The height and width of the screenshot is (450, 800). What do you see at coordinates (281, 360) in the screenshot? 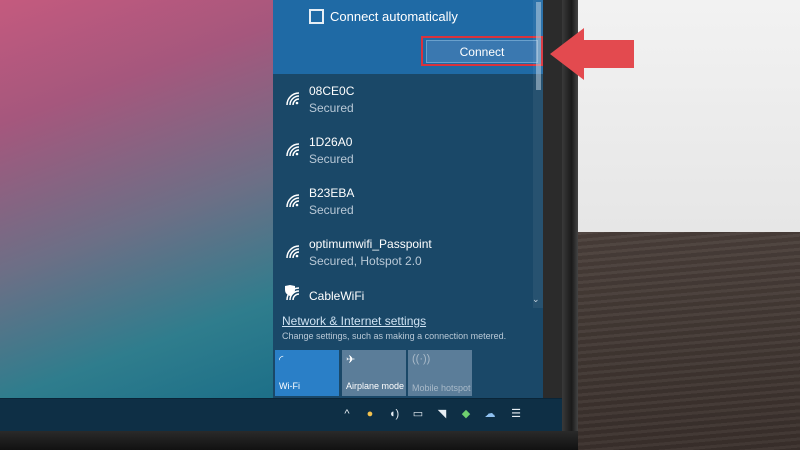
I see `wifi-icon: ◜` at bounding box center [281, 360].